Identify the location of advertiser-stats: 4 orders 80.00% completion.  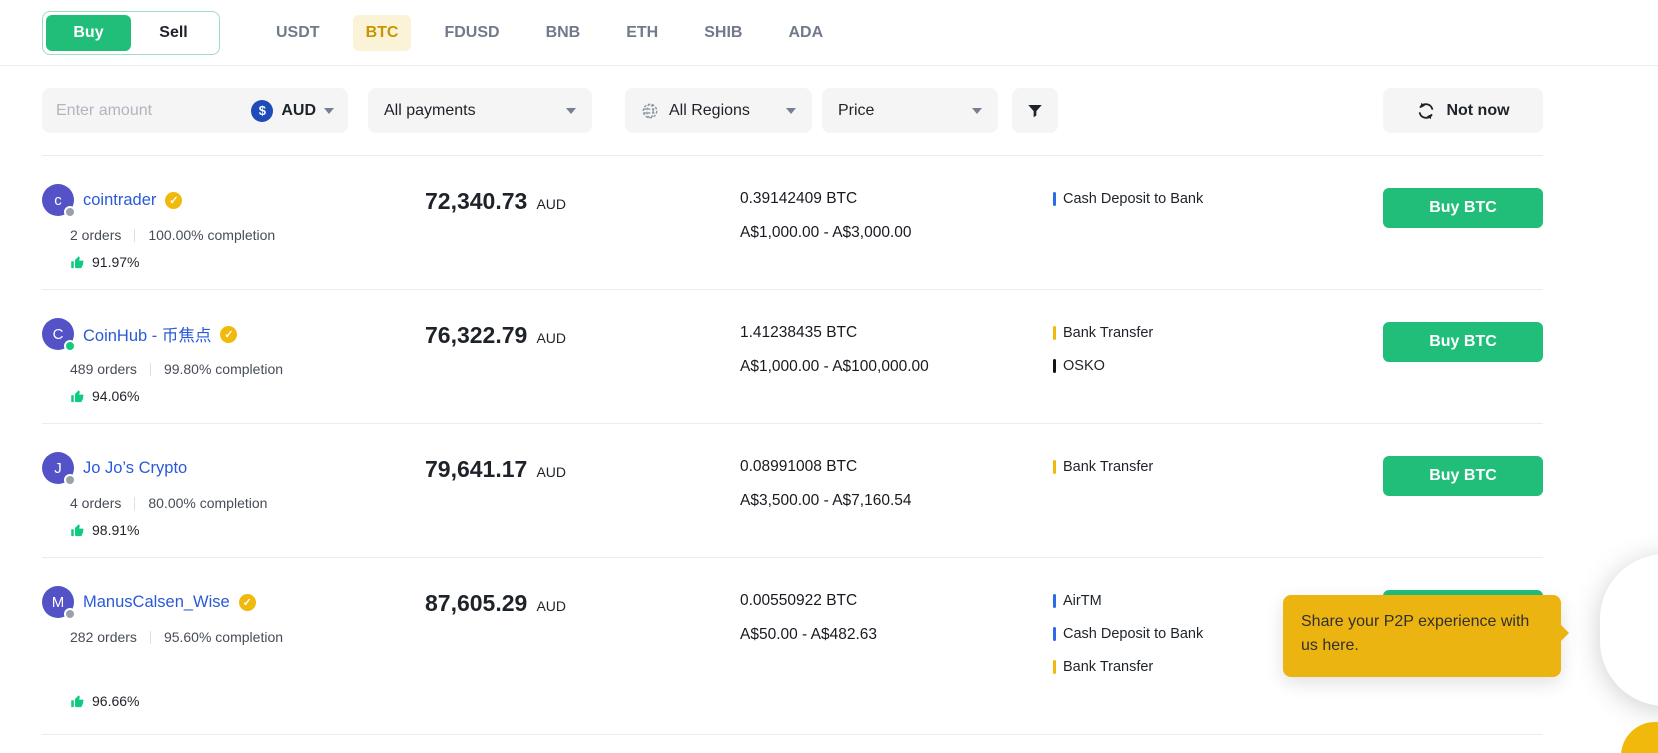
(247, 503).